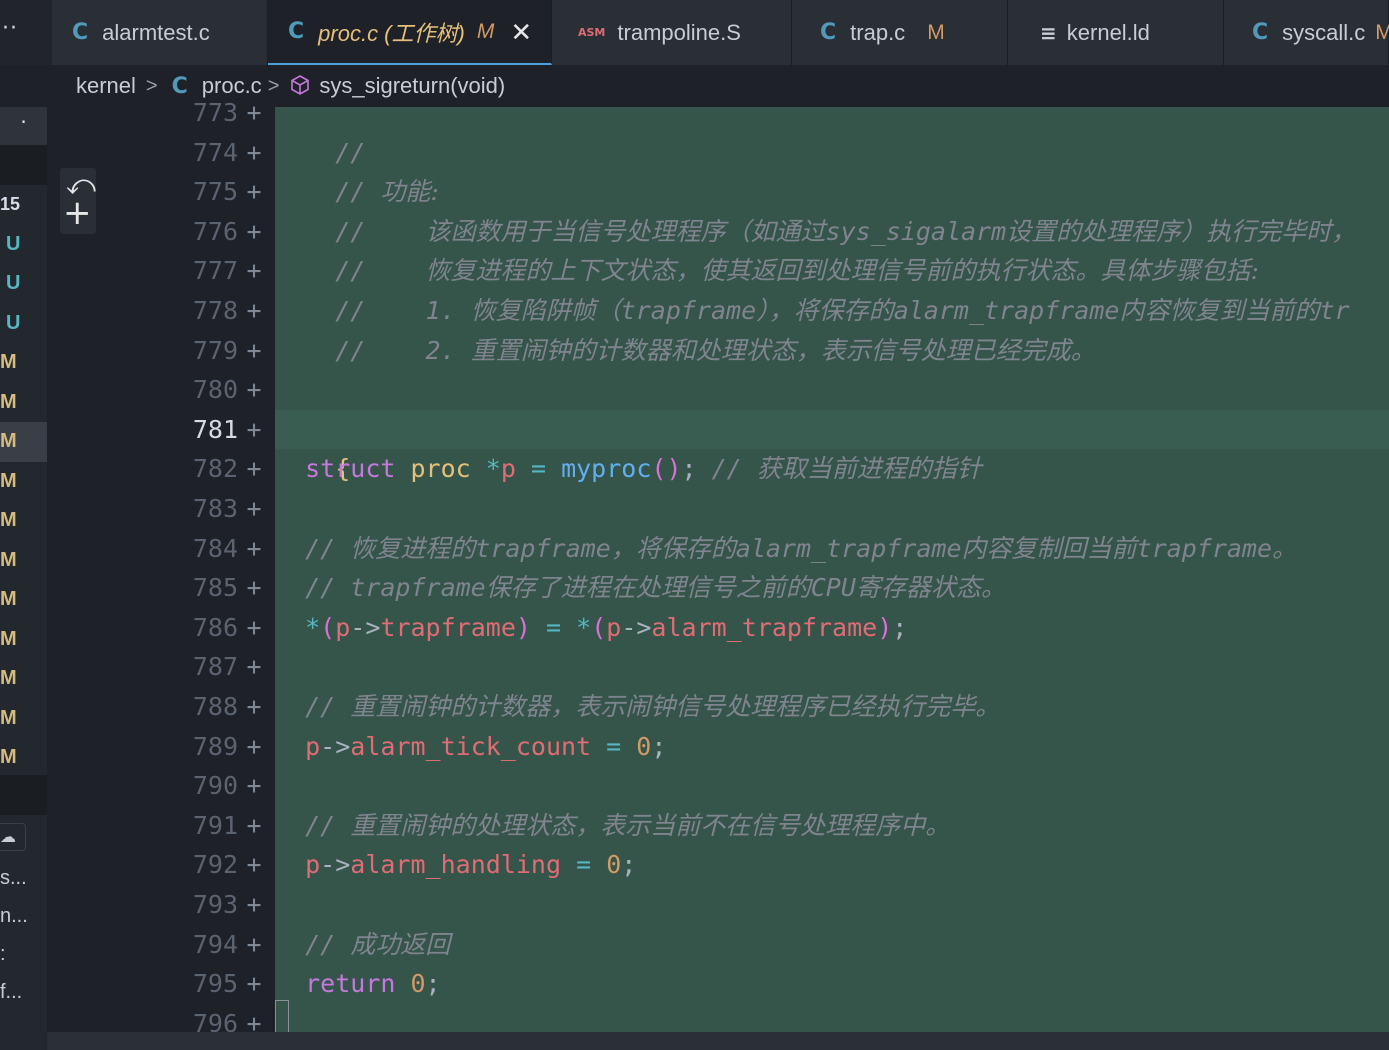 Image resolution: width=1389 pixels, height=1050 pixels. Describe the element at coordinates (718, 1041) in the screenshot. I see `horizontal-scrollbar` at that location.